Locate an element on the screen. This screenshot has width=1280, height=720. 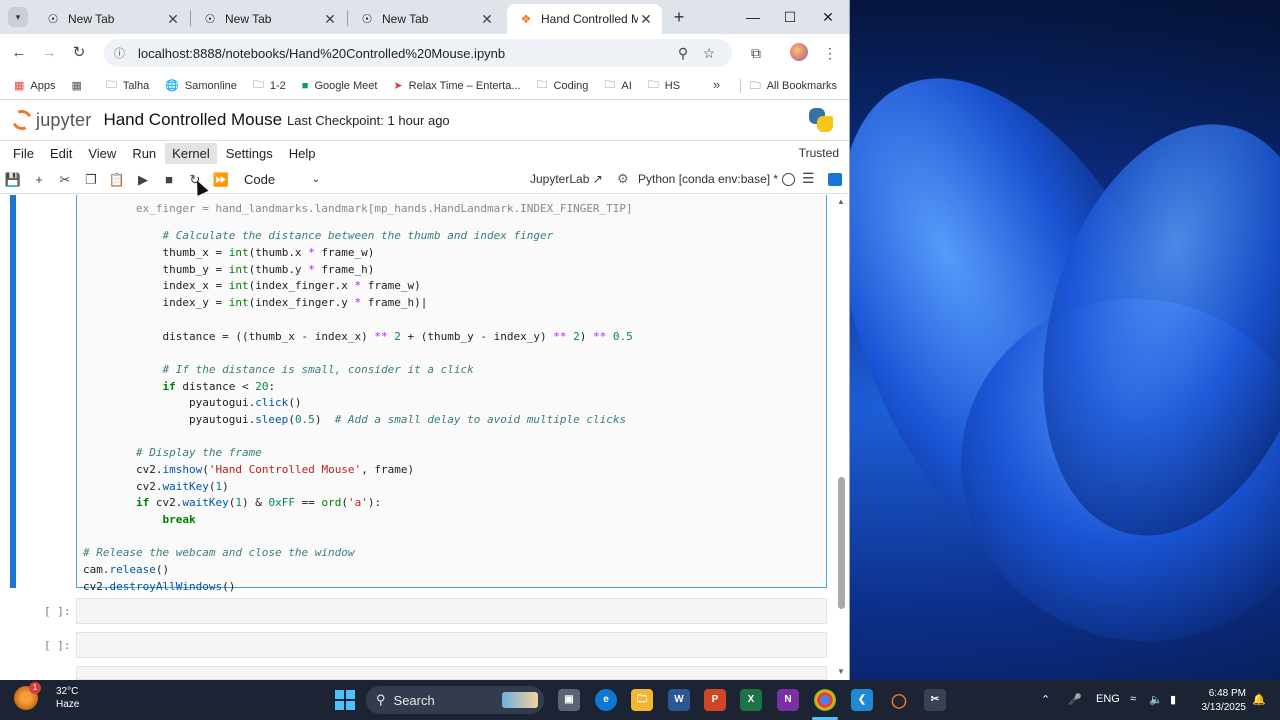
stop-icon: ■ is located at coordinates (169, 179).